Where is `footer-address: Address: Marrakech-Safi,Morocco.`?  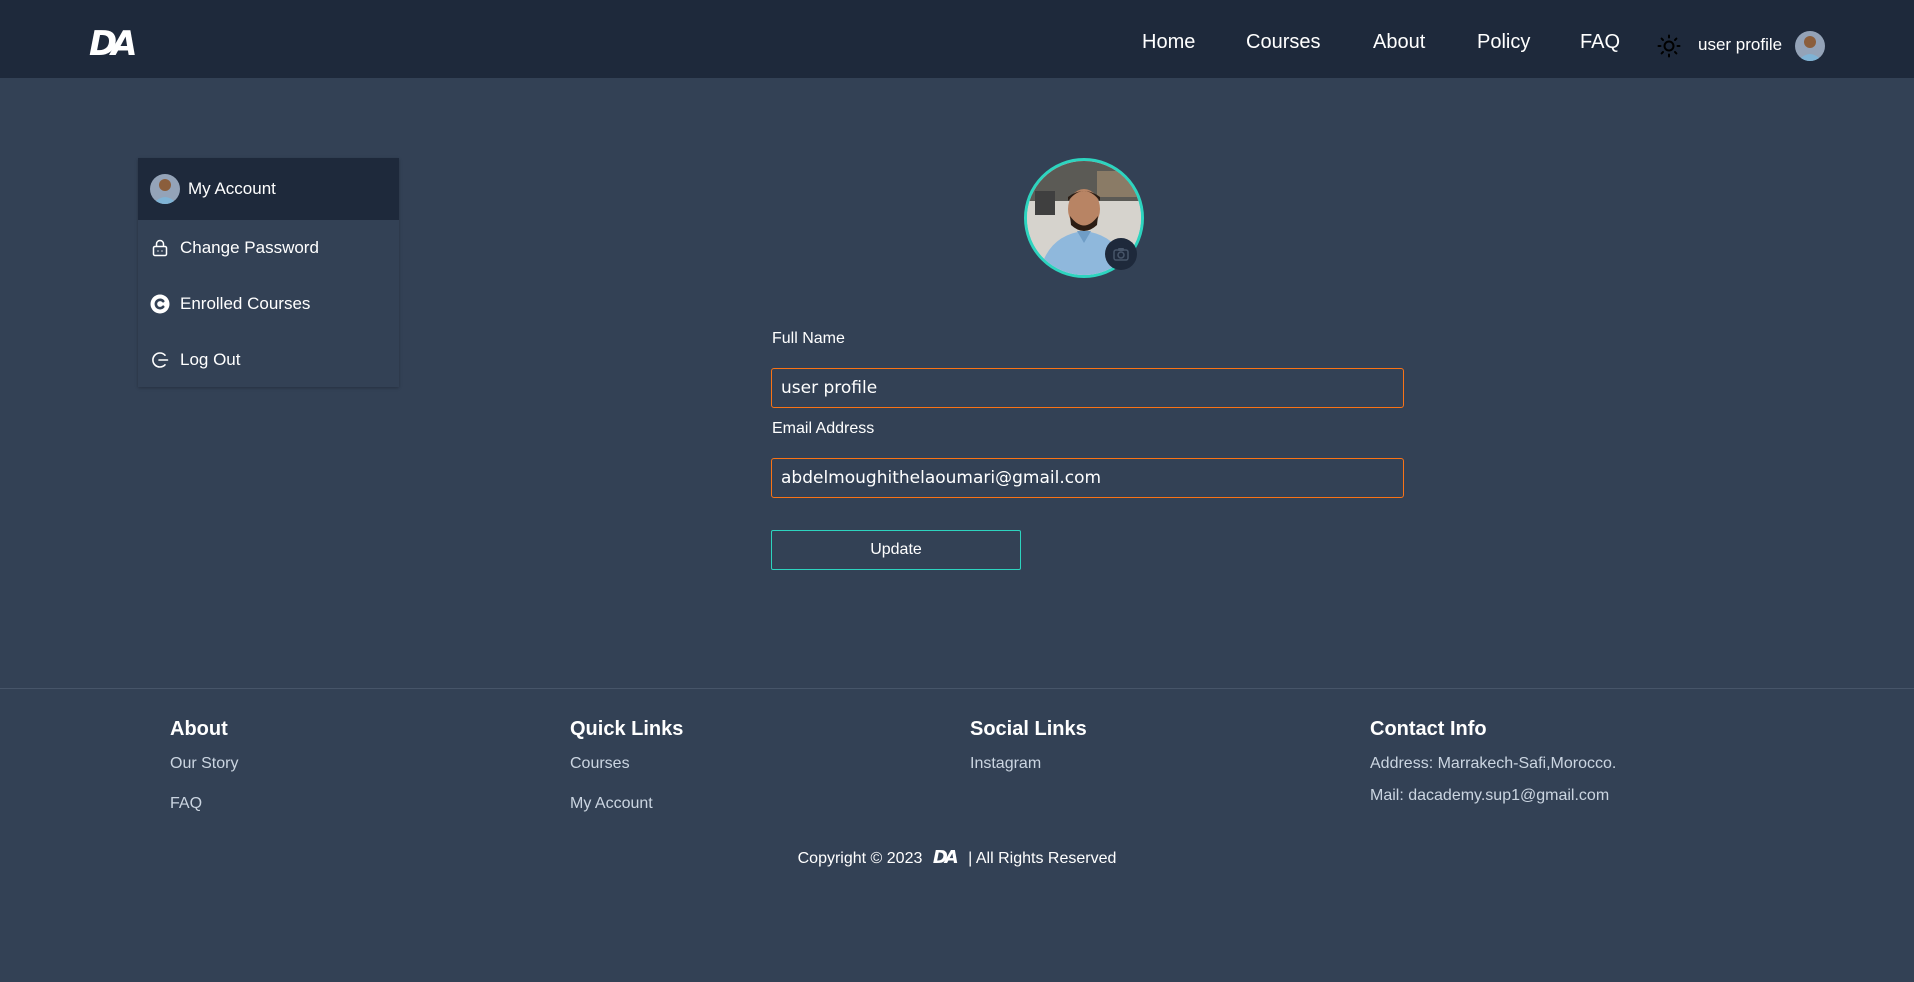
footer-address: Address: Marrakech-Safi,Morocco. is located at coordinates (1493, 763).